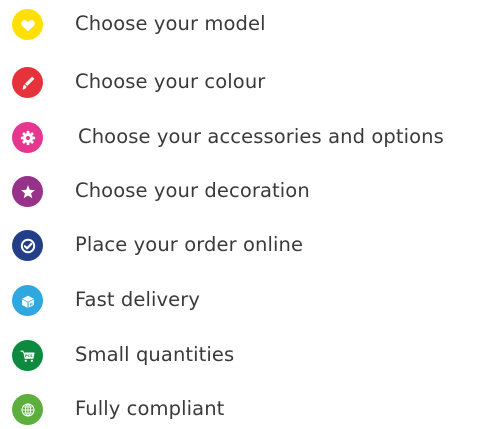 This screenshot has width=479, height=429. Describe the element at coordinates (170, 23) in the screenshot. I see `step-label: Choose your model` at that location.